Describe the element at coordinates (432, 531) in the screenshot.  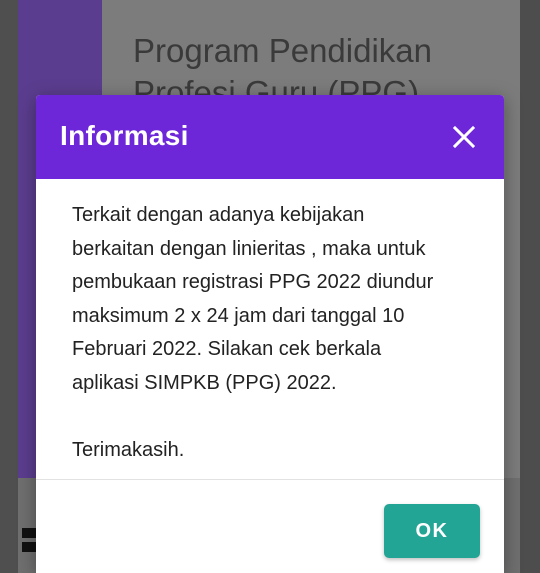
I see `ok-button: OK` at that location.